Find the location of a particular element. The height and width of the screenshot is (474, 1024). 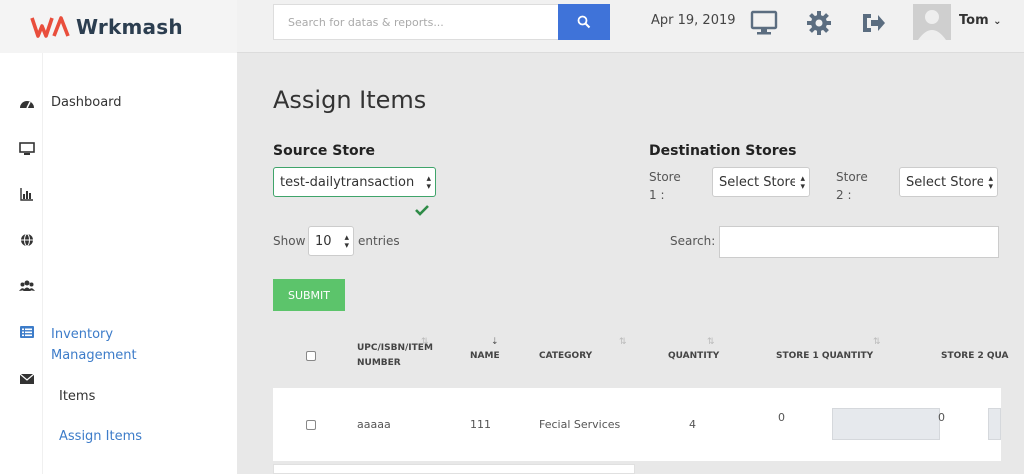

page-title: Assign Items is located at coordinates (350, 100).